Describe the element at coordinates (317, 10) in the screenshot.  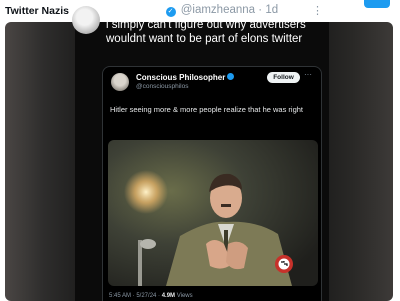
I see `more-options-icon: ⋮` at that location.